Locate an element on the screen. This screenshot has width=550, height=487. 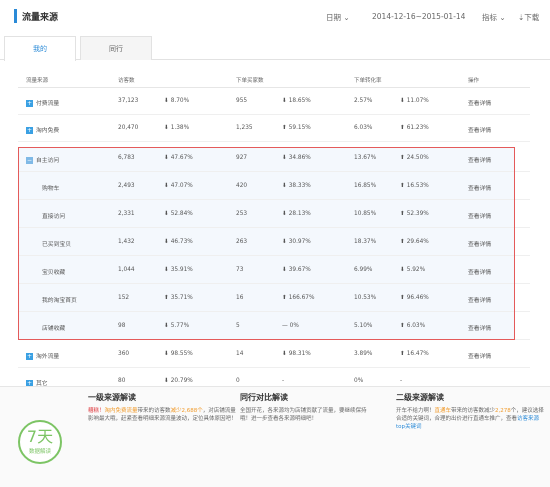
row-orders: 14 is located at coordinates (240, 354).